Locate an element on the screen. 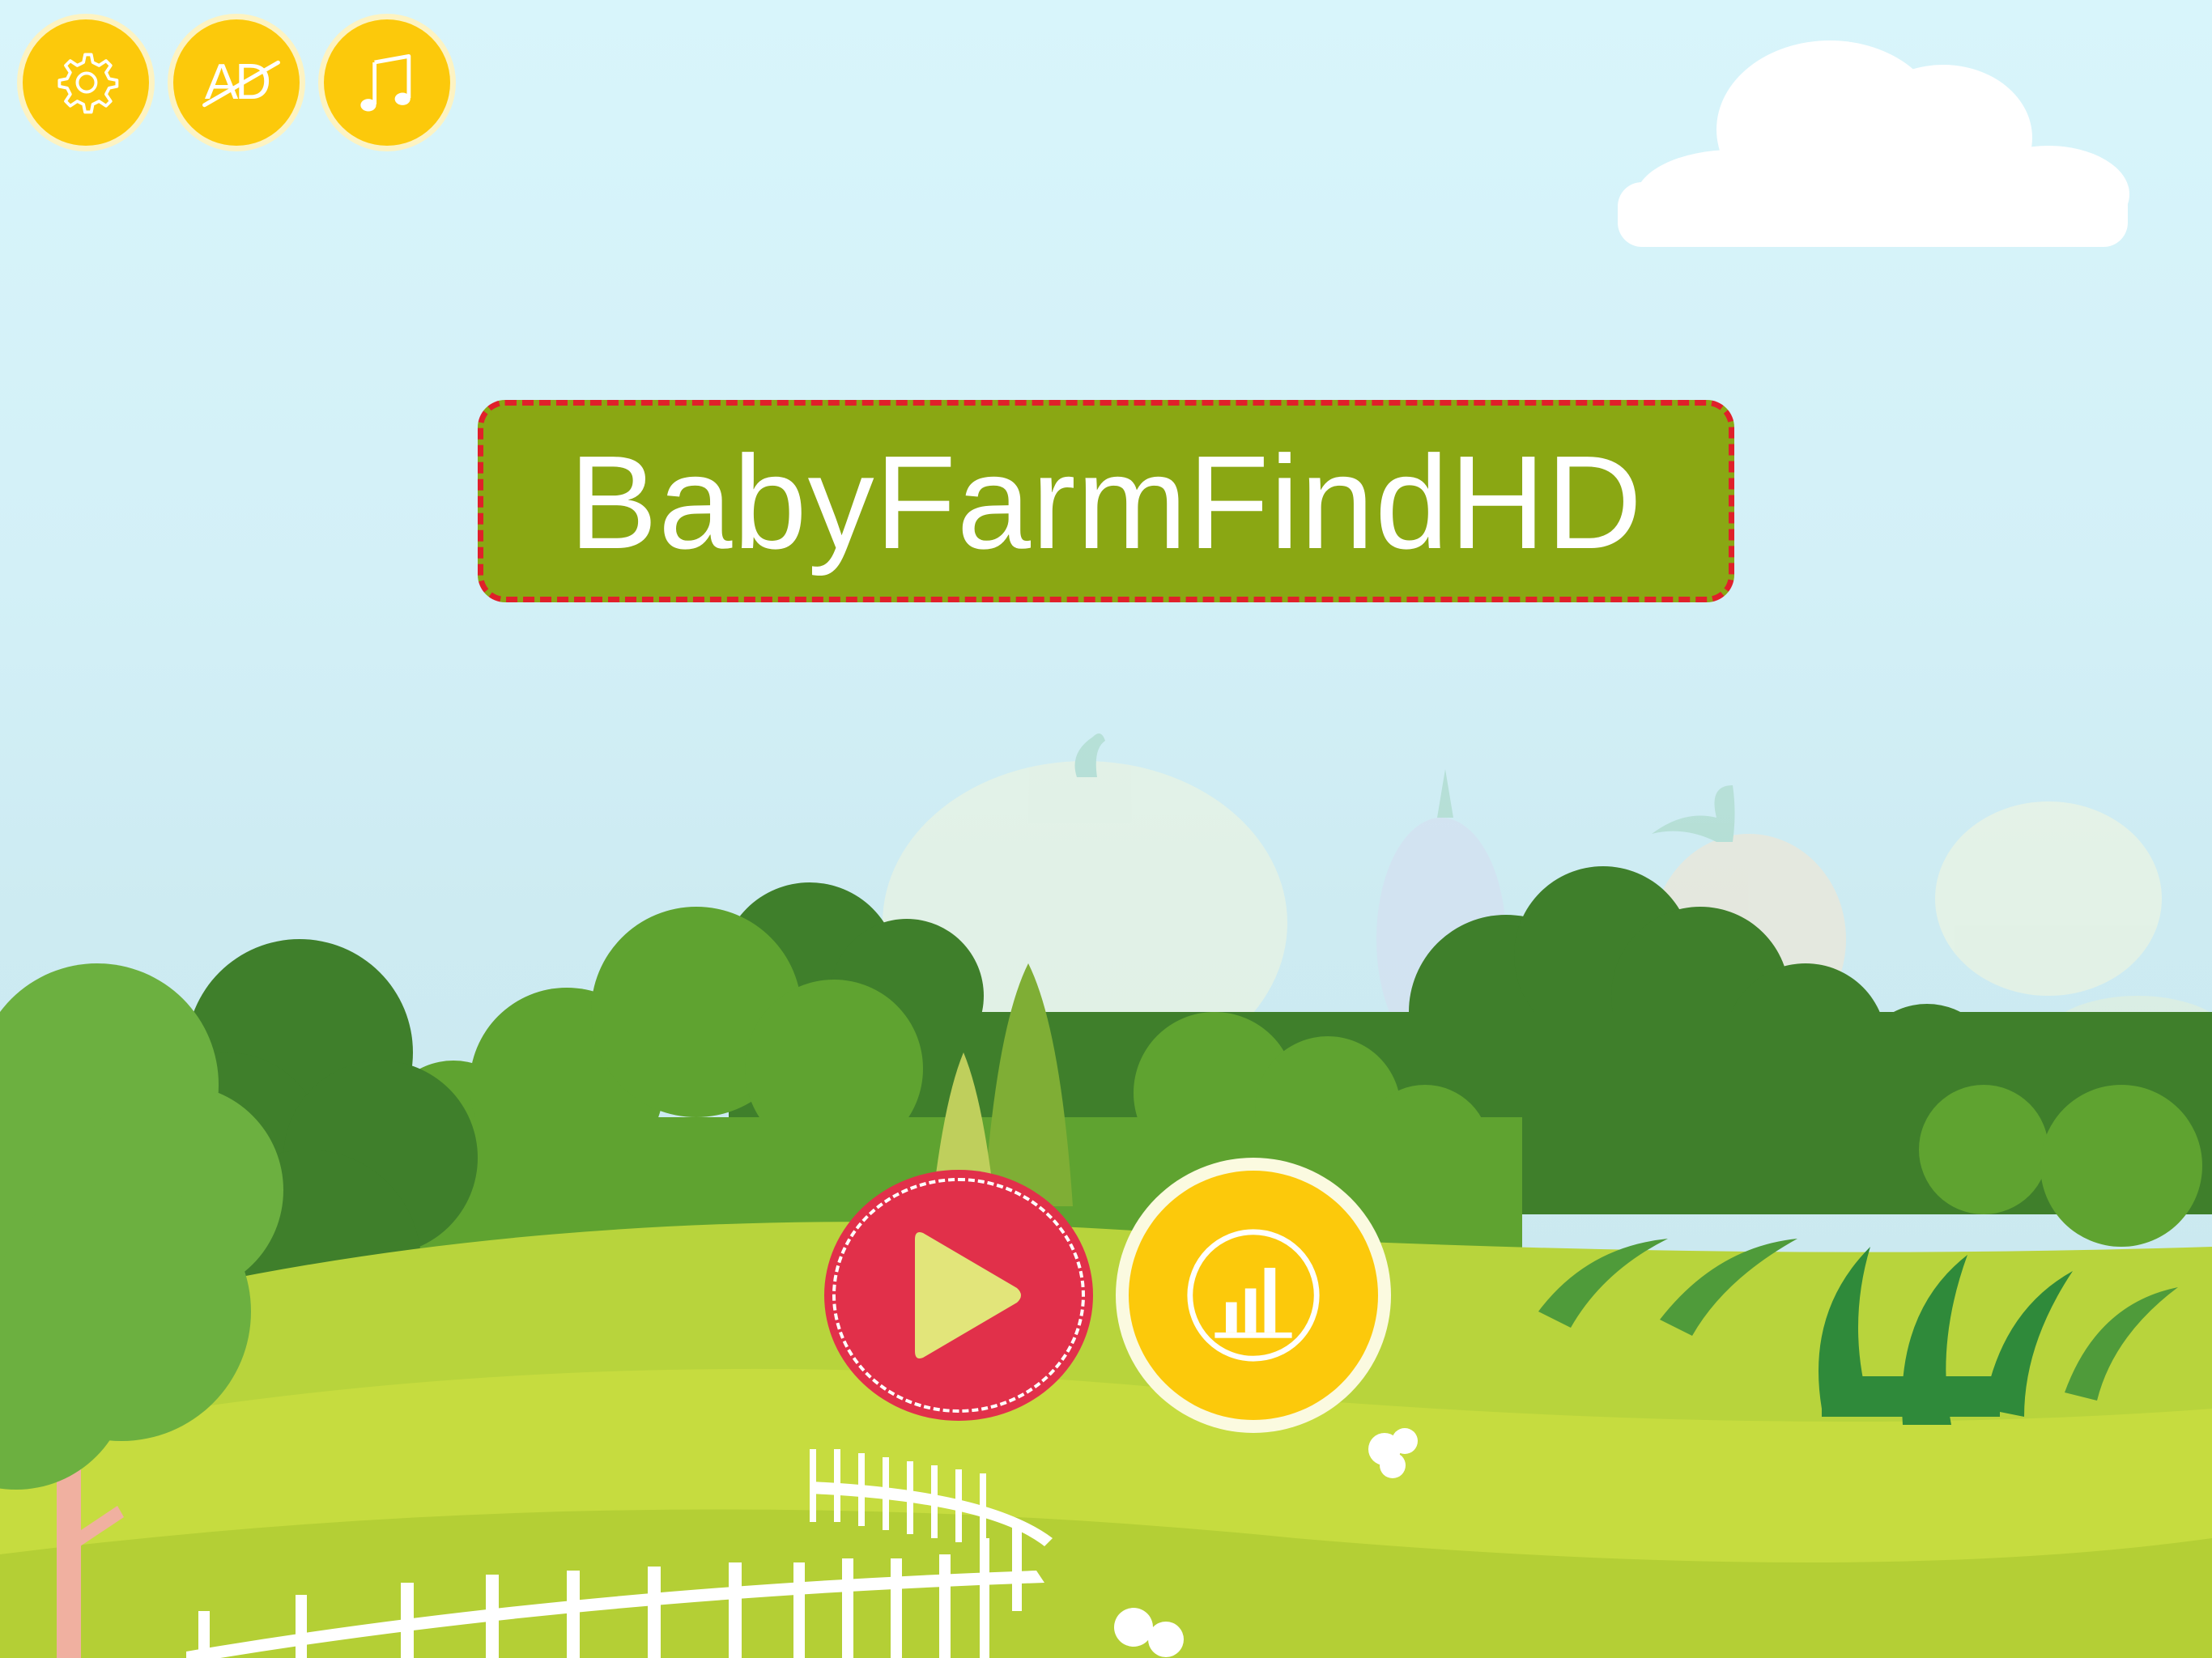 This screenshot has height=1658, width=2212. cloud is located at coordinates (1874, 143).